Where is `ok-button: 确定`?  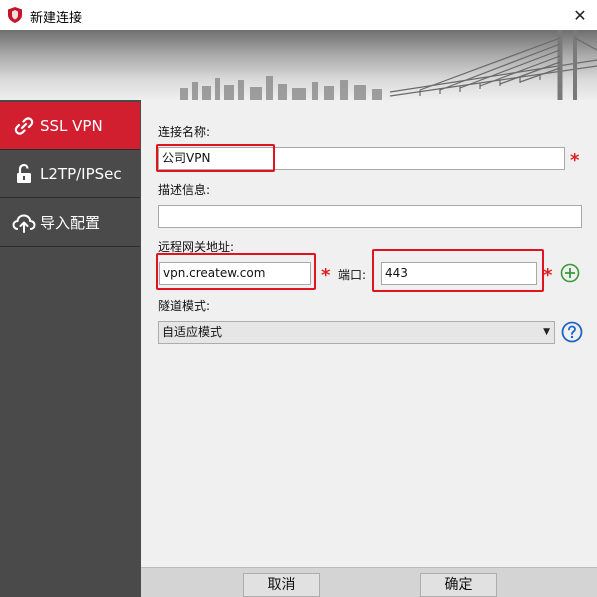 ok-button: 确定 is located at coordinates (458, 585).